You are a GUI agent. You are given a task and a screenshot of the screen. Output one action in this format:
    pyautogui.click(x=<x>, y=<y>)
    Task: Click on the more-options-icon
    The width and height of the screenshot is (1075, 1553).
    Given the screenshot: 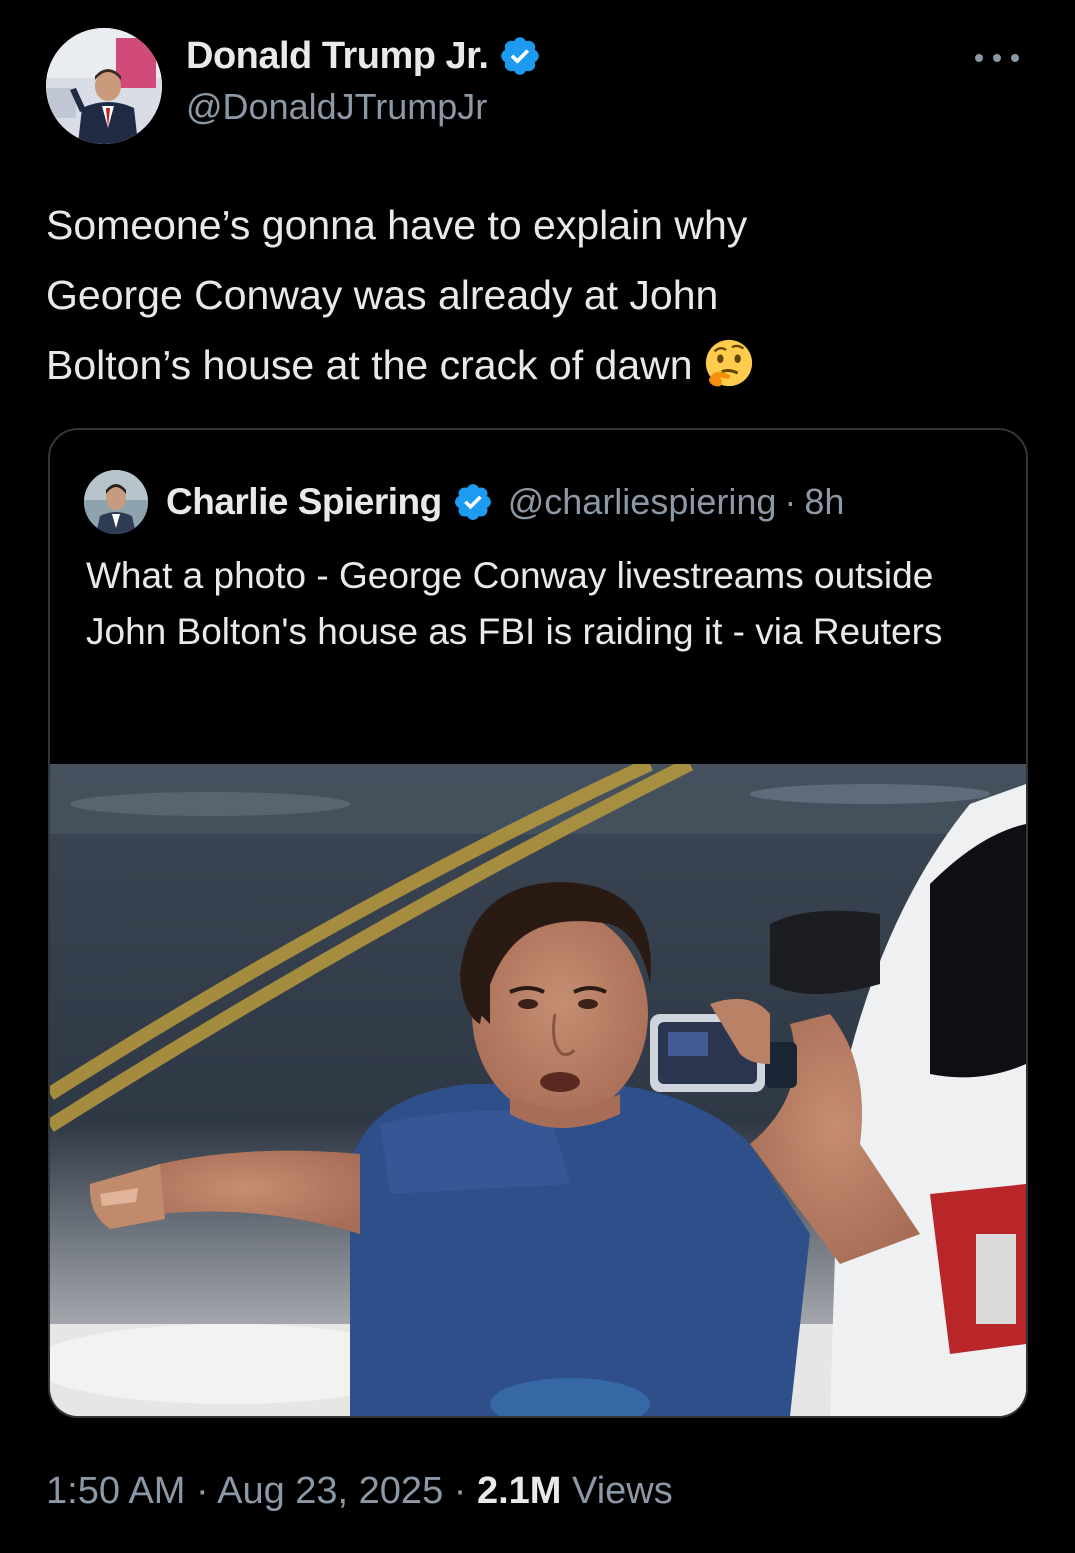 What is the action you would take?
    pyautogui.click(x=997, y=58)
    